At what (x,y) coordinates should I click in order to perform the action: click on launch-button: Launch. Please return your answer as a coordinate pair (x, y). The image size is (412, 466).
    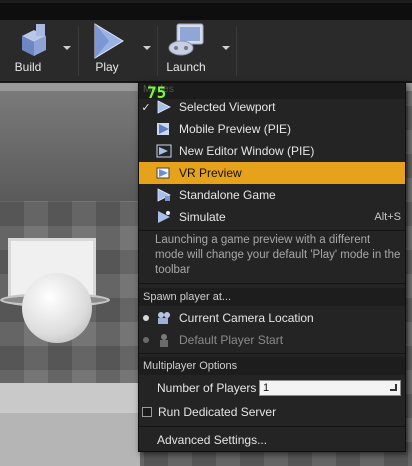
    Looking at the image, I should click on (186, 50).